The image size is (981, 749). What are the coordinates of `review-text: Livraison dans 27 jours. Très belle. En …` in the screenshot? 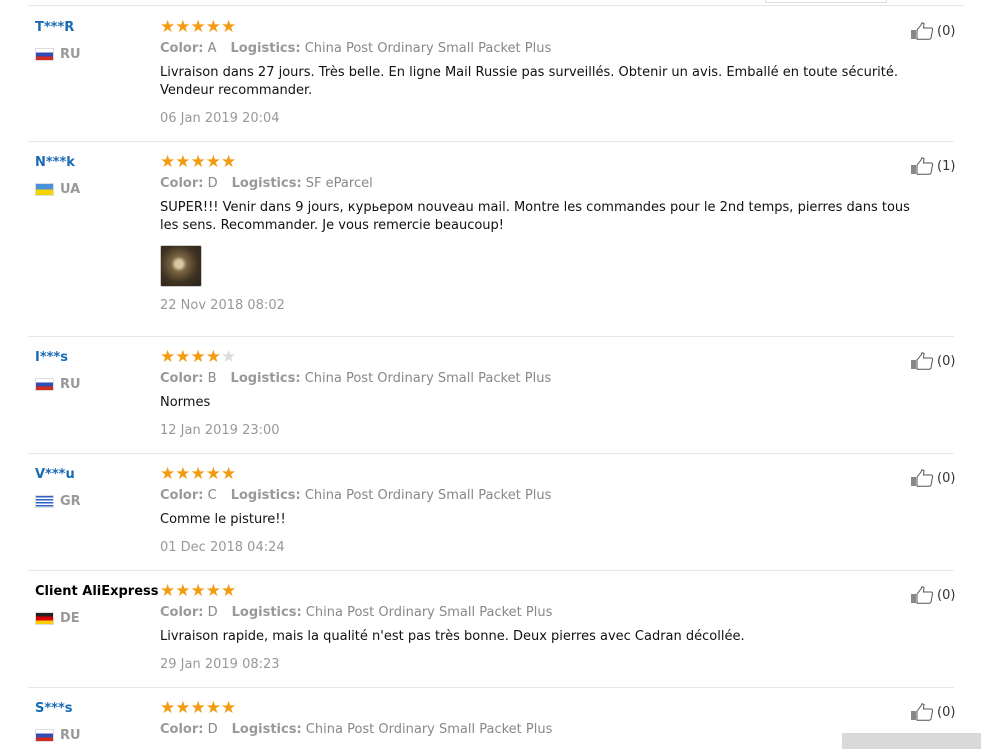 It's located at (529, 81).